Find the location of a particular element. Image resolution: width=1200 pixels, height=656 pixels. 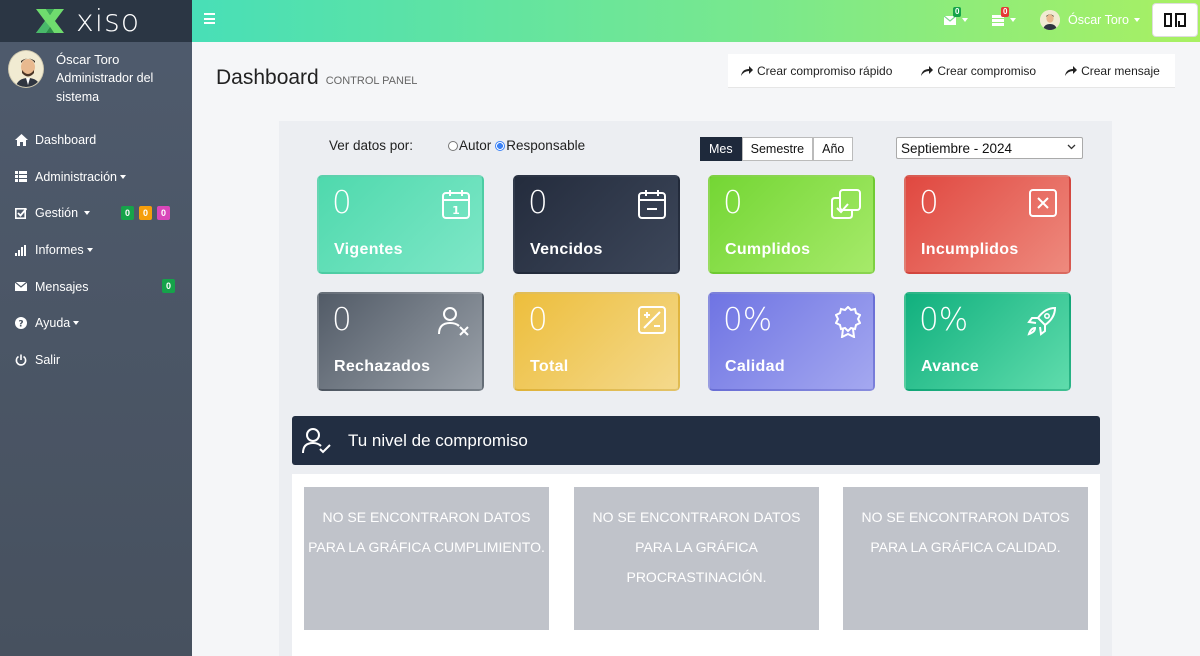

period-year-button: Año is located at coordinates (833, 149).